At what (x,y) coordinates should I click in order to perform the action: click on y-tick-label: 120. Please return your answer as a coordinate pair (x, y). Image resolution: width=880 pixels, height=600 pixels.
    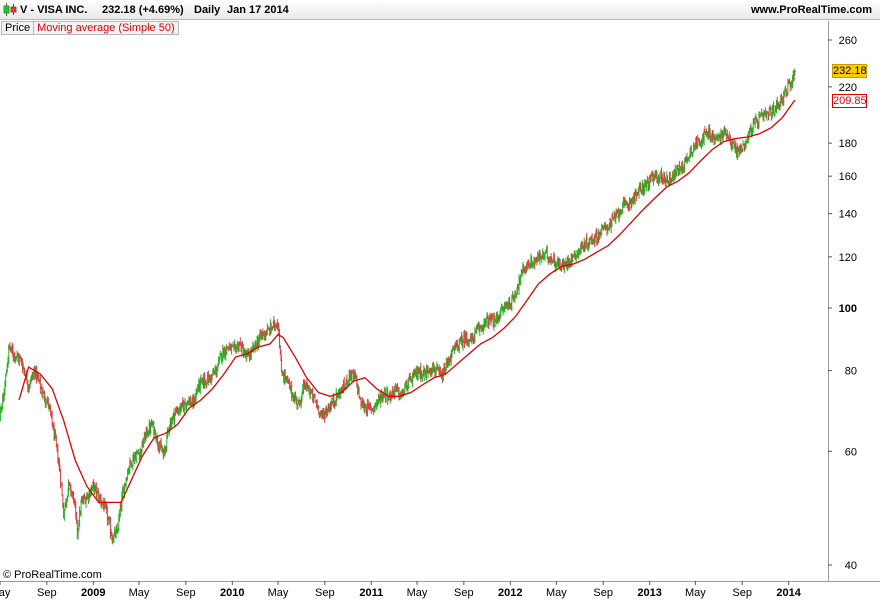
    Looking at the image, I should click on (848, 258).